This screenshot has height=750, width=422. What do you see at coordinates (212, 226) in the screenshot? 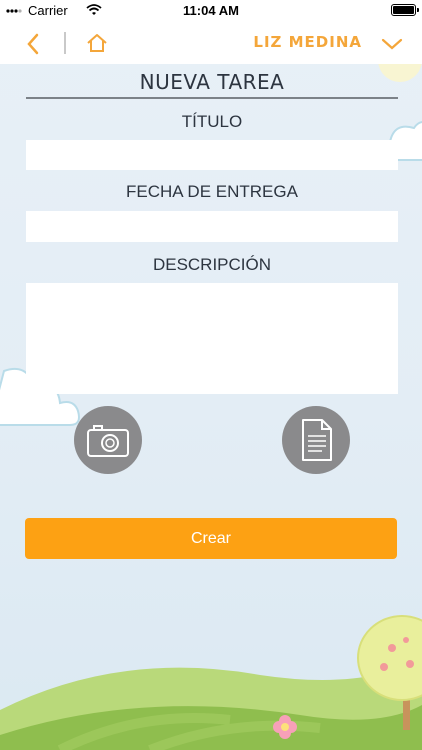
I see `due-date-input` at bounding box center [212, 226].